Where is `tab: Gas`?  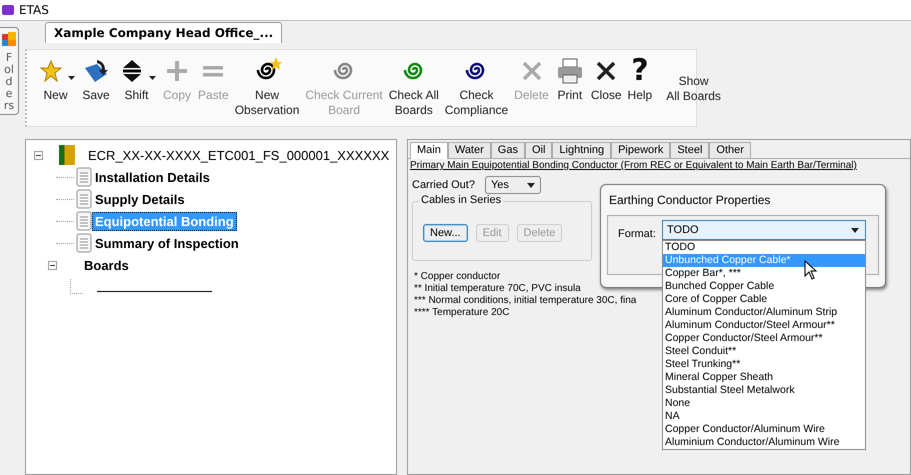 tab: Gas is located at coordinates (507, 150).